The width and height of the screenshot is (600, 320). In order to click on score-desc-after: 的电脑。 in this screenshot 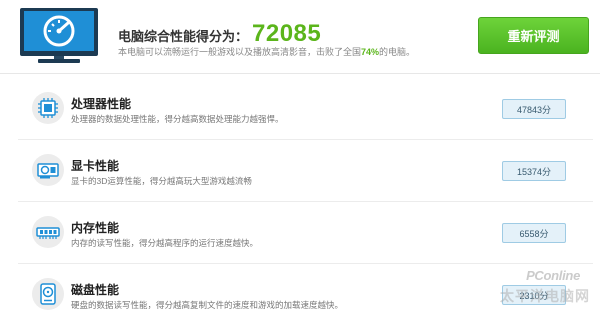, I will do `click(397, 52)`.